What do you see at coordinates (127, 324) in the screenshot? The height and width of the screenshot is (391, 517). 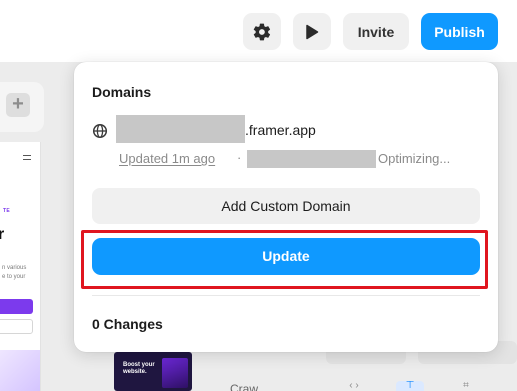 I see `changes-count: 0 Changes` at bounding box center [127, 324].